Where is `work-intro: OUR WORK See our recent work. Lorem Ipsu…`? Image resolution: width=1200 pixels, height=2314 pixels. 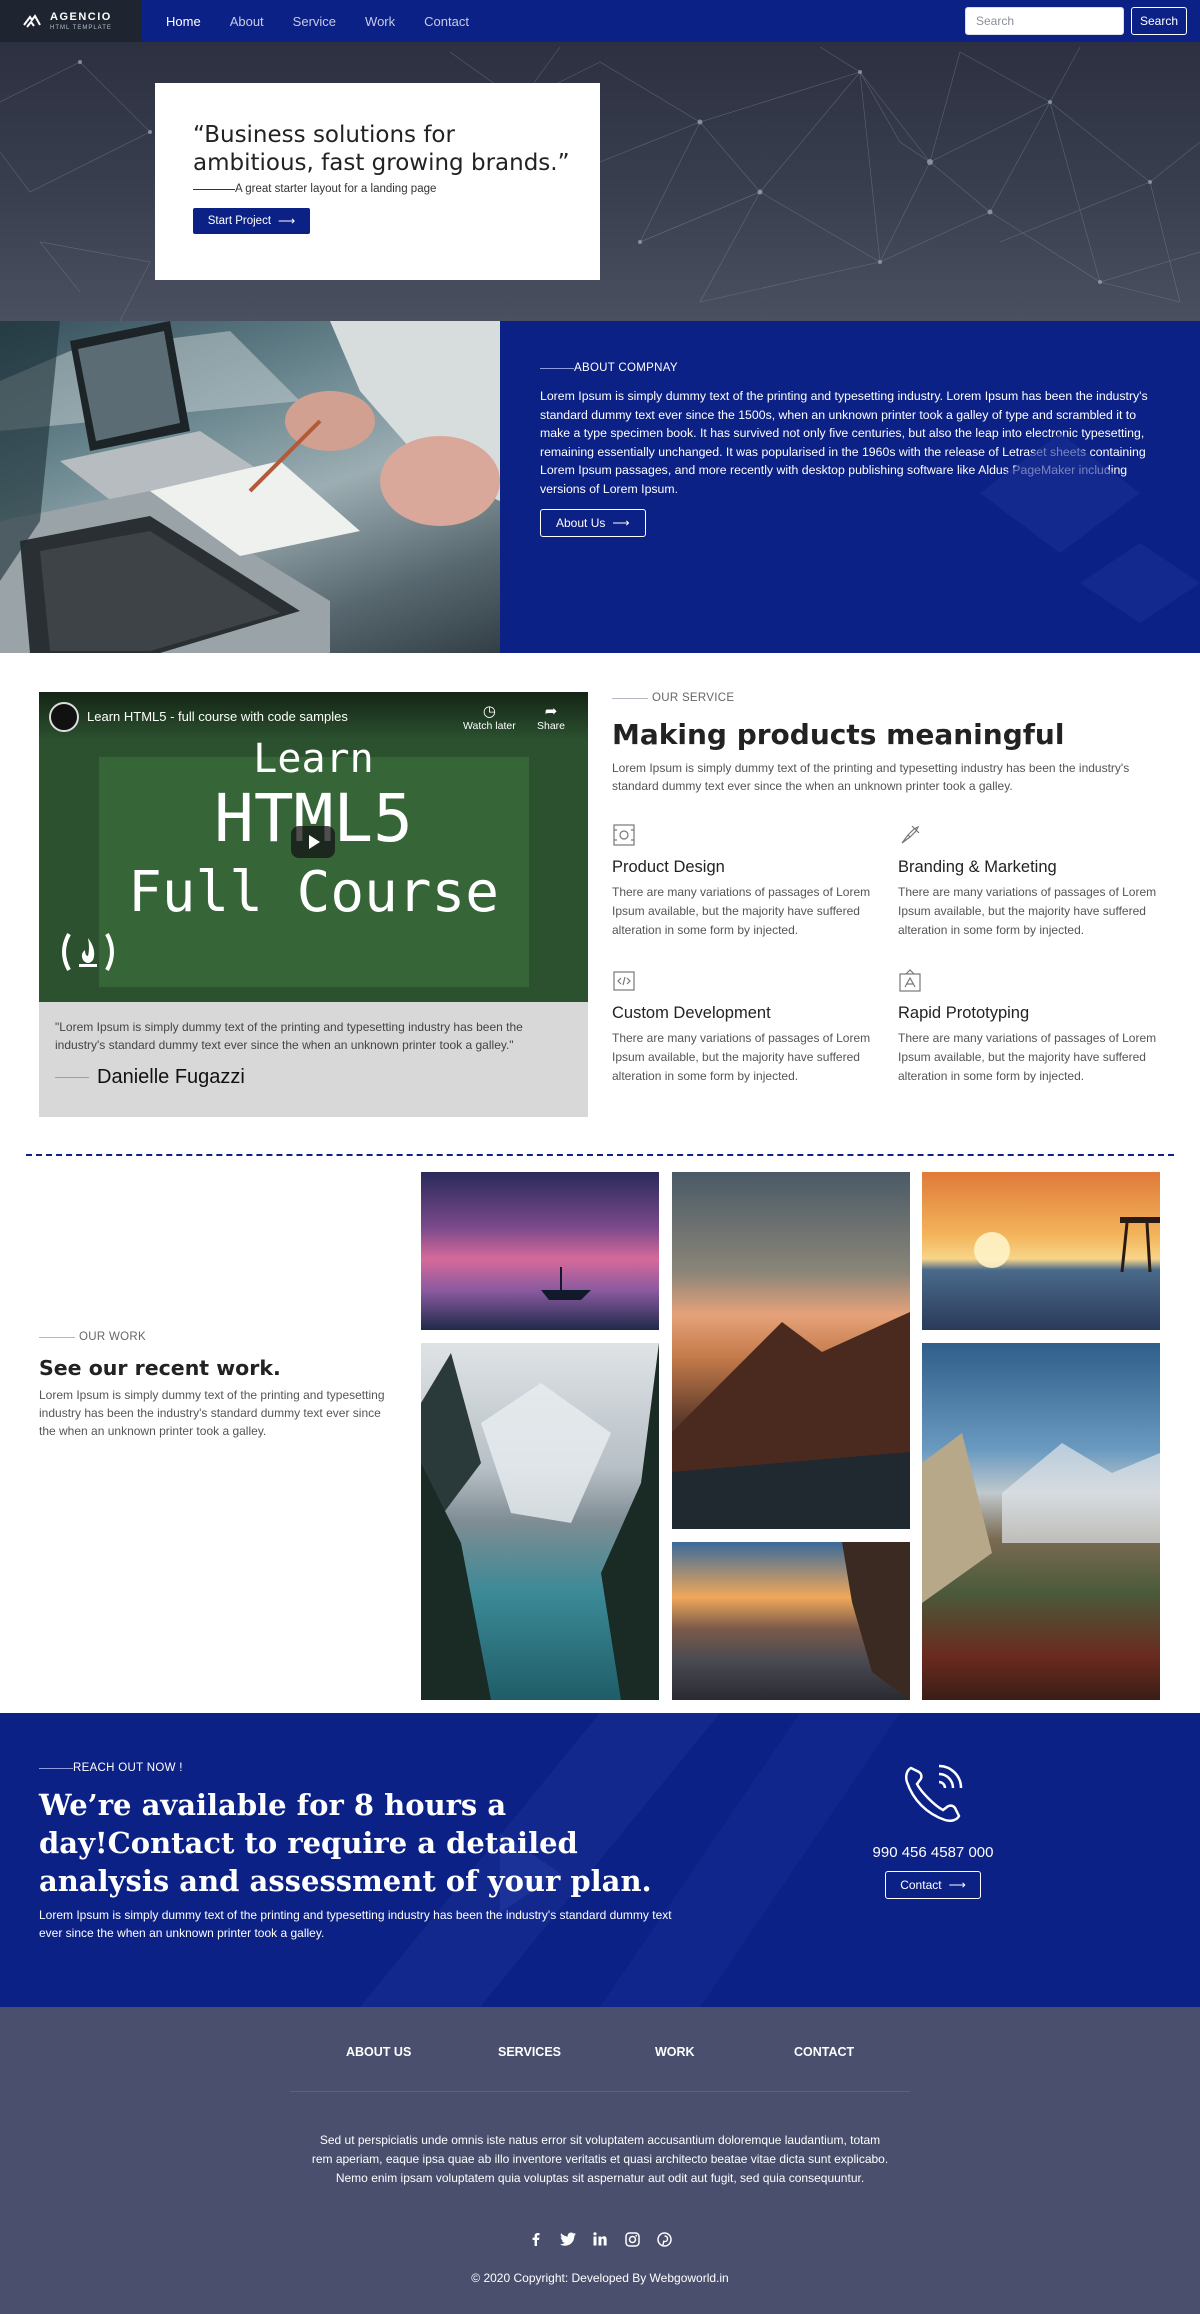
work-intro: OUR WORK See our recent work. Lorem Ipsu… is located at coordinates (214, 1385).